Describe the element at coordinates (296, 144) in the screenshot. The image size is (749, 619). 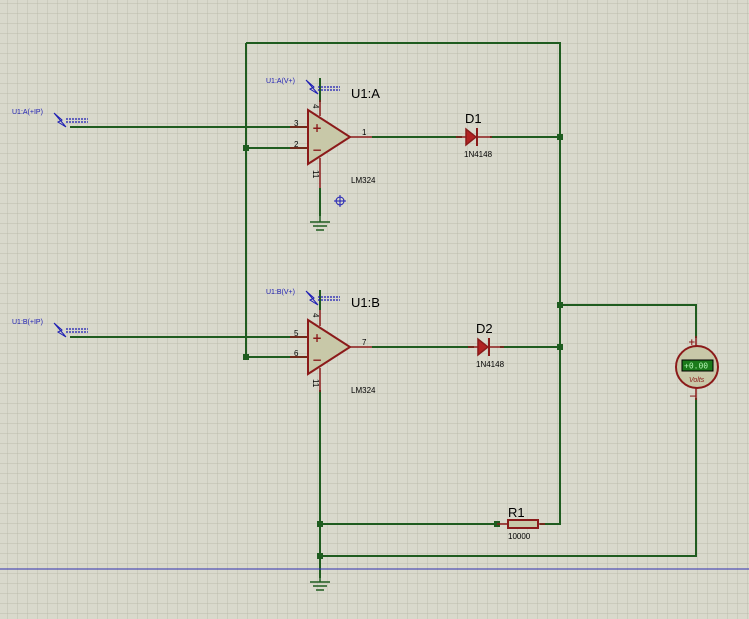
I see `pin-number: 2` at that location.